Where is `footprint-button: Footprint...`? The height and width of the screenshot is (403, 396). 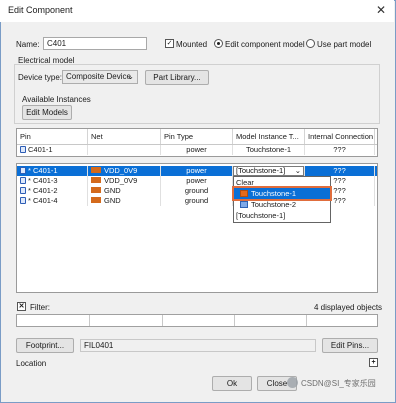
footprint-button: Footprint... is located at coordinates (45, 345).